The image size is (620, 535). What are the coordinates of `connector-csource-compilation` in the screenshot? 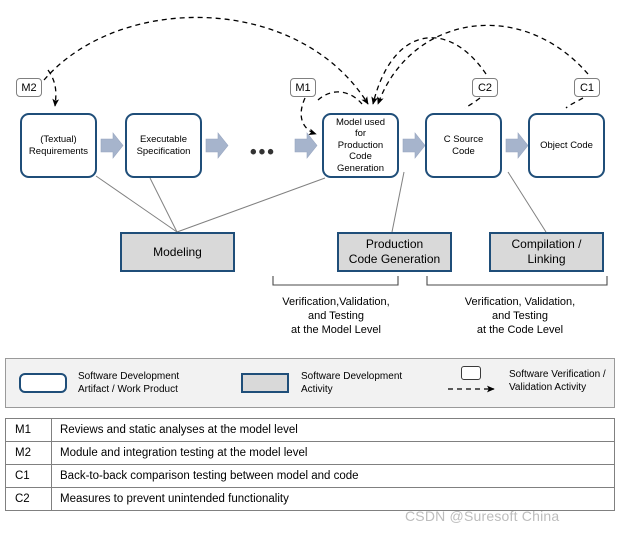 It's located at (527, 202).